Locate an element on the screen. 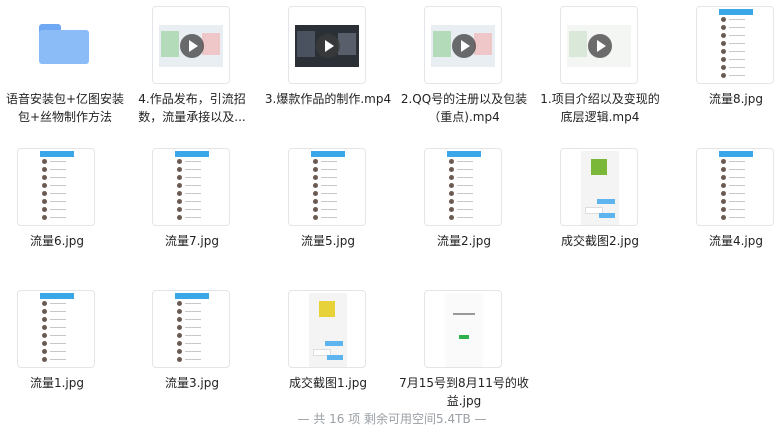 The height and width of the screenshot is (431, 784). file-name: 流量6.jpg is located at coordinates (57, 241).